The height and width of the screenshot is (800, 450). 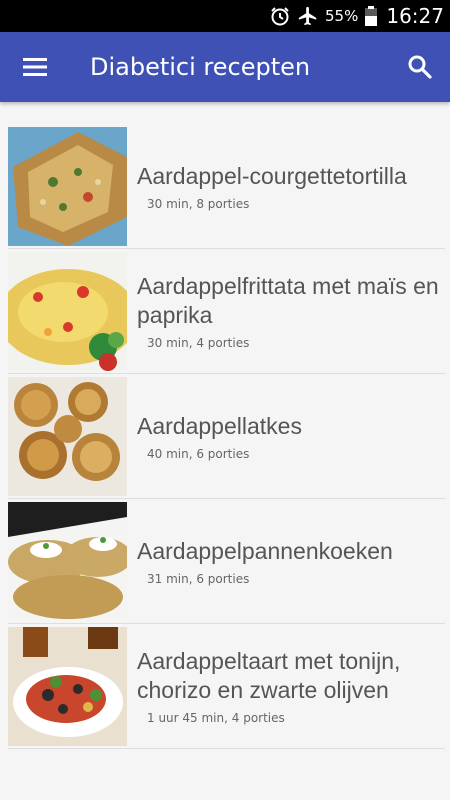 I want to click on recipe-name: Aardappel-courgettetortilla, so click(x=272, y=175).